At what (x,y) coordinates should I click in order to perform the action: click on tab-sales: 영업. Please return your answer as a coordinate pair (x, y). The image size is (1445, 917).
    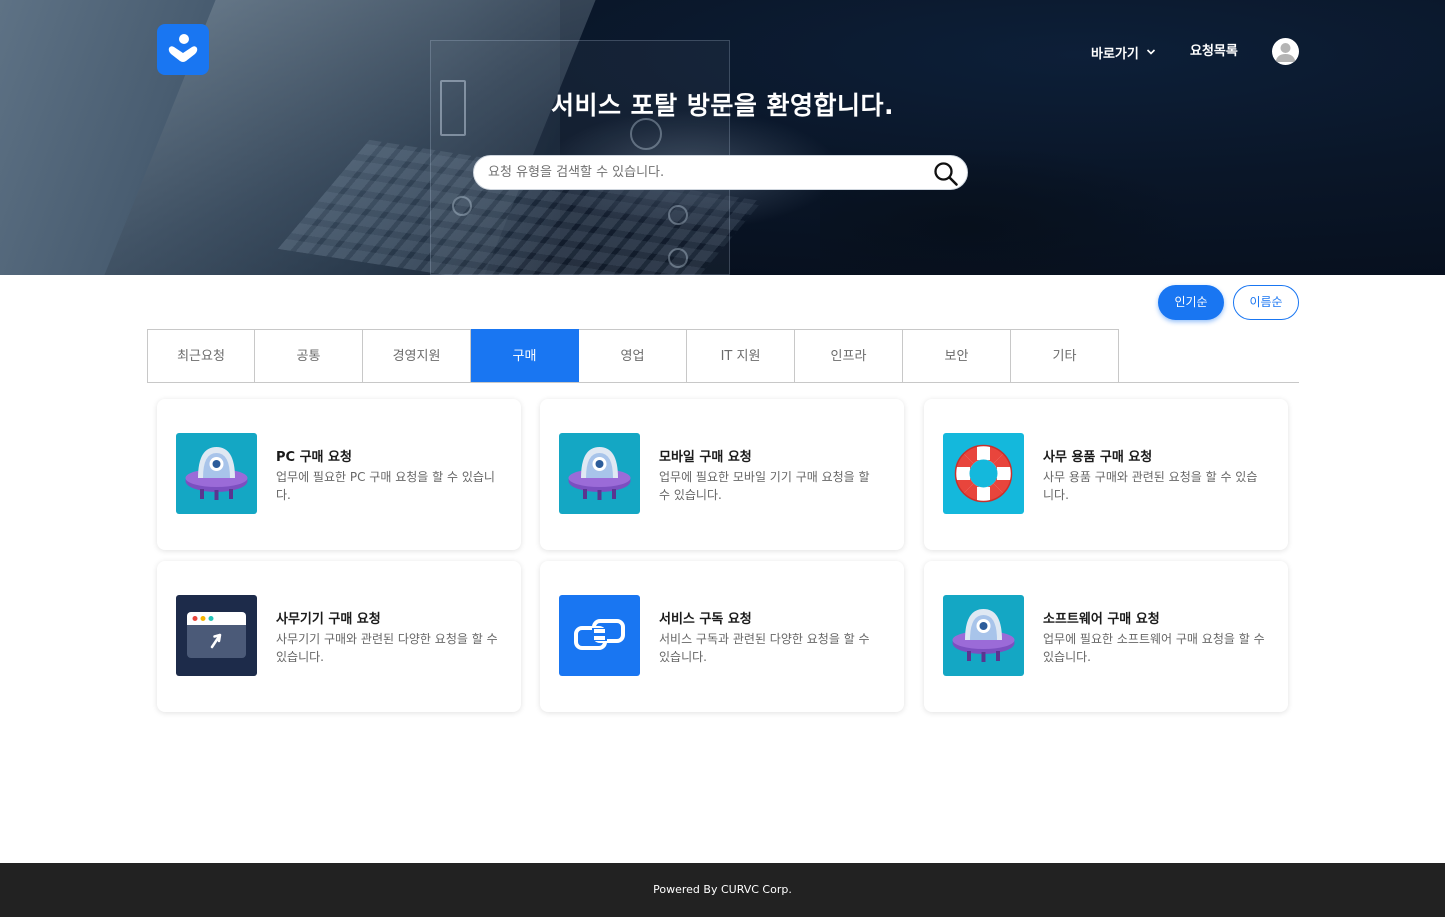
    Looking at the image, I should click on (633, 356).